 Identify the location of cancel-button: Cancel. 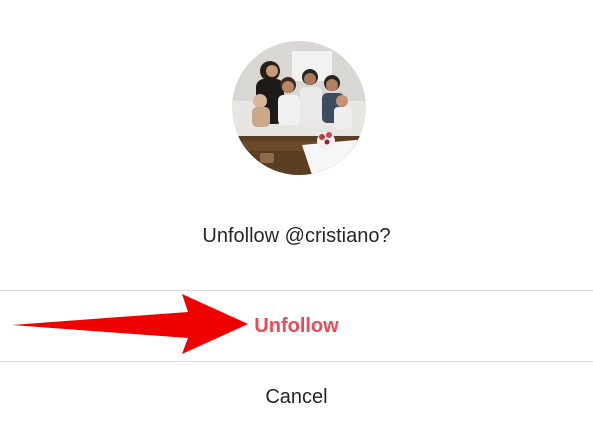
(296, 393).